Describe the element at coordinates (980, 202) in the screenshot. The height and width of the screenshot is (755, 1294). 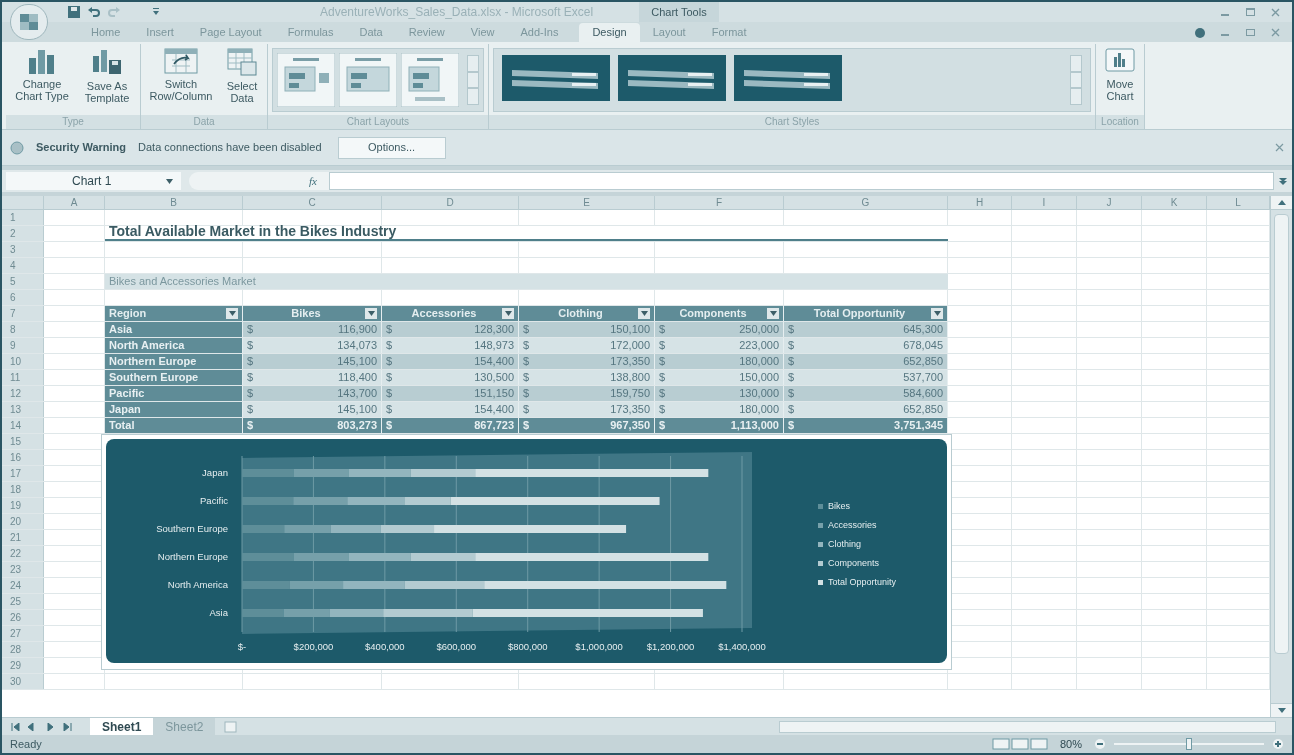
I see `column-heading: H` at that location.